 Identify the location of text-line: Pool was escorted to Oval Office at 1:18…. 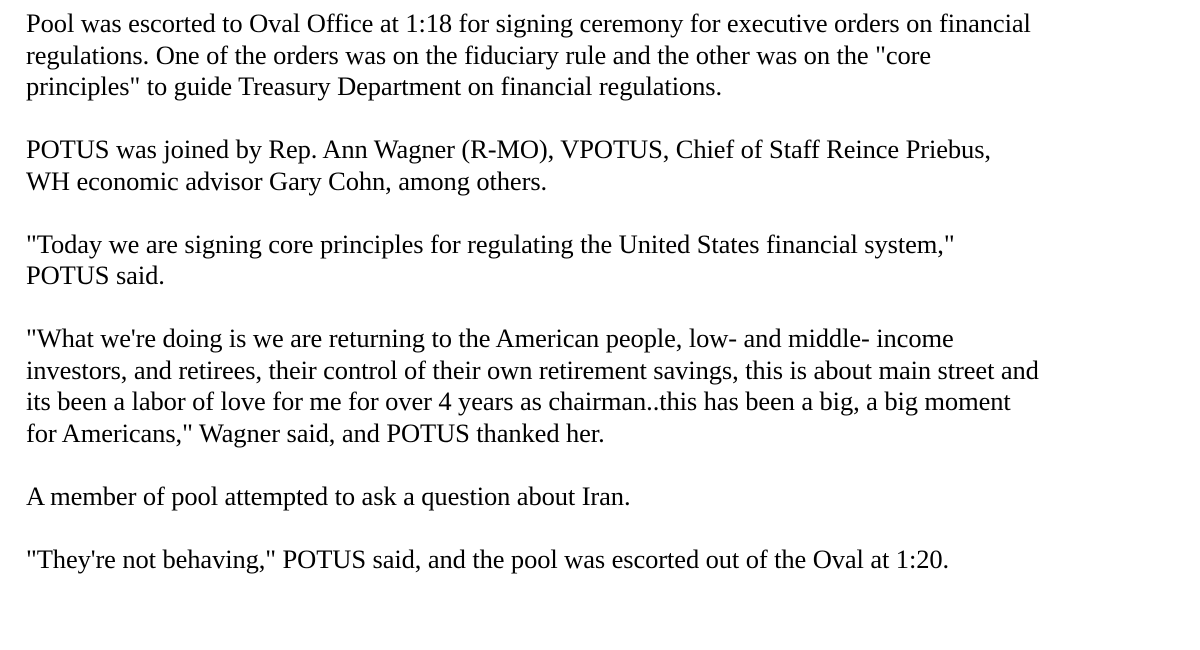
(528, 23).